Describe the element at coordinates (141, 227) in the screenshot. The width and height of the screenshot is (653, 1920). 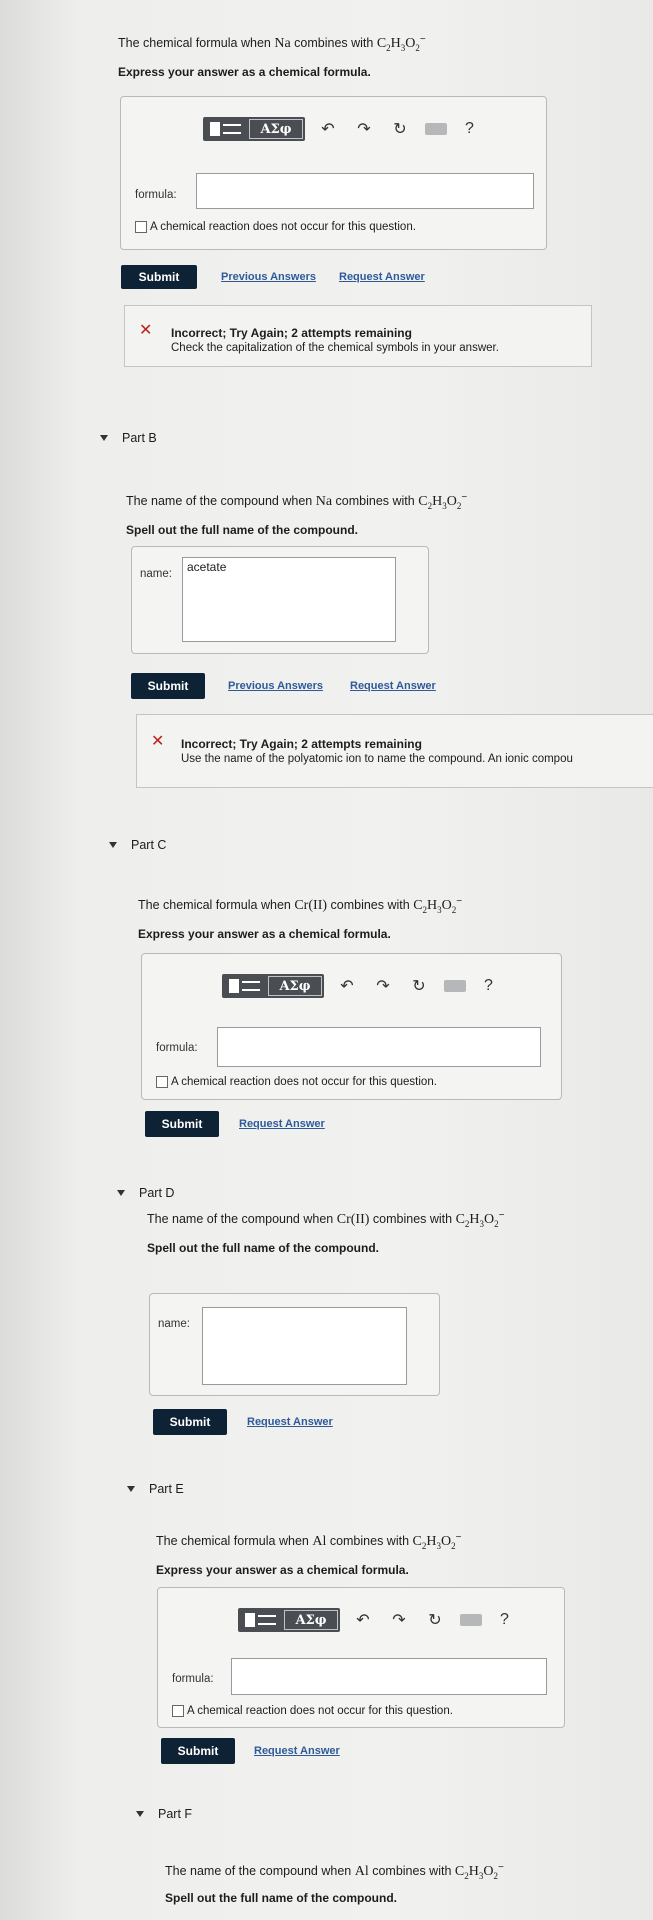
I see `partA-no-reaction-checkbox` at that location.